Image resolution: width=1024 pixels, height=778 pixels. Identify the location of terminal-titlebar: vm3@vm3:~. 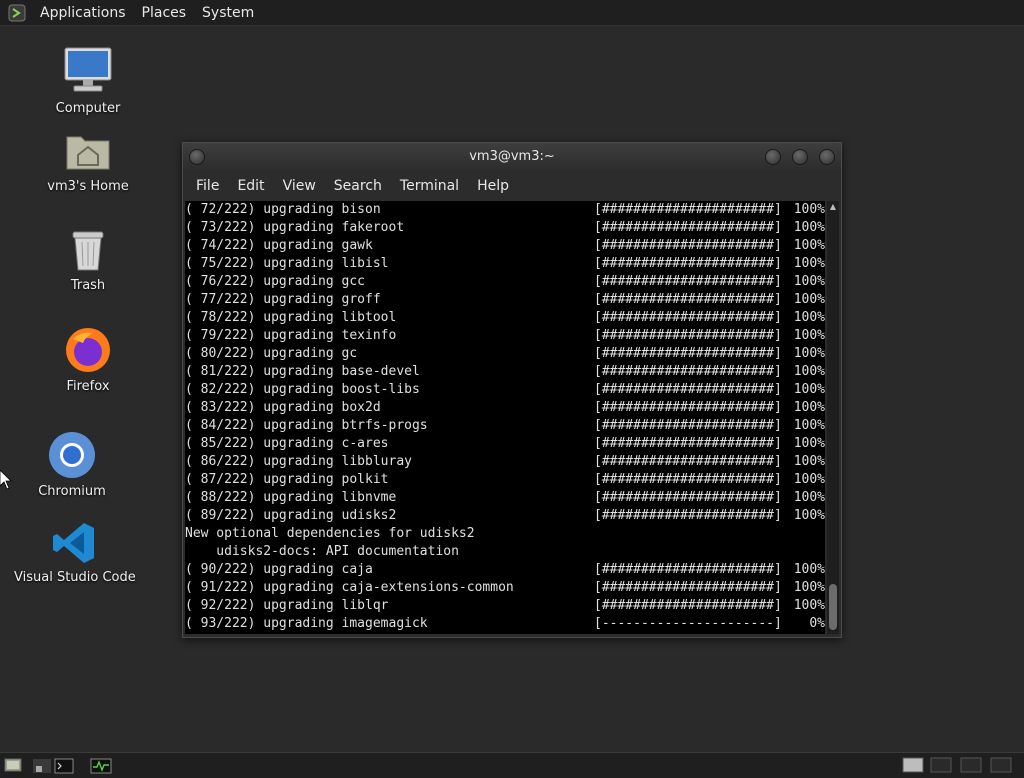
(512, 157).